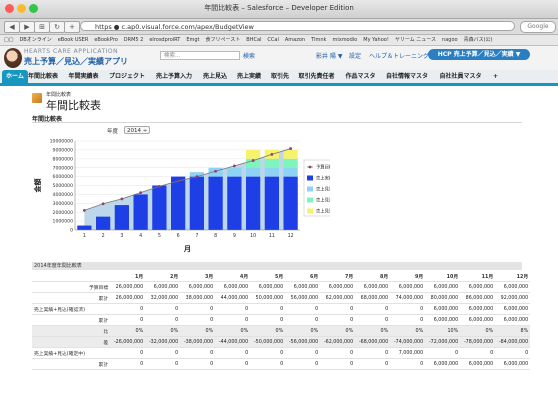  Describe the element at coordinates (355, 55) in the screenshot. I see `setup-link: 設定` at that location.